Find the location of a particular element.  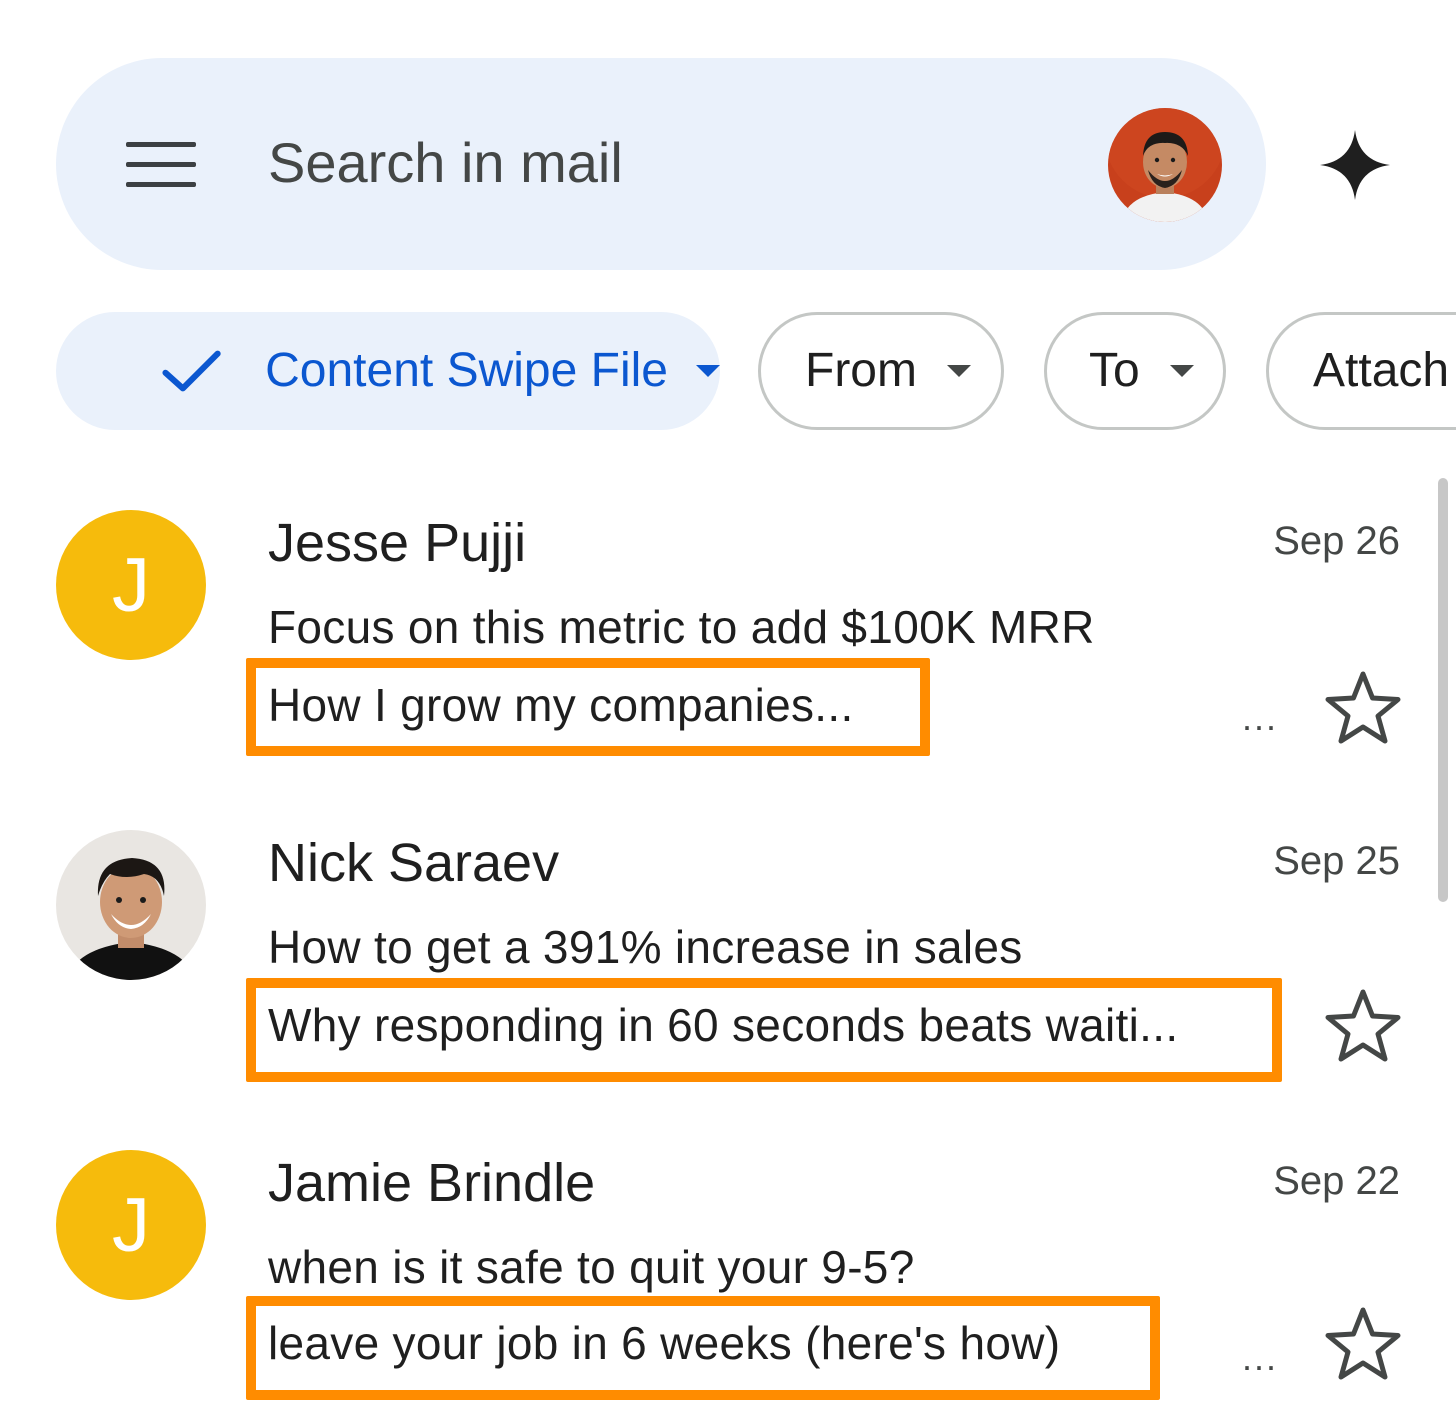

email-subject: Focus on this metric to add $100K MRR is located at coordinates (681, 627).